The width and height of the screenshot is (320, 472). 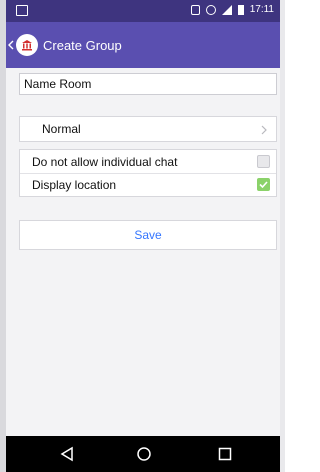 I want to click on group-type-selector: Normal, so click(x=148, y=129).